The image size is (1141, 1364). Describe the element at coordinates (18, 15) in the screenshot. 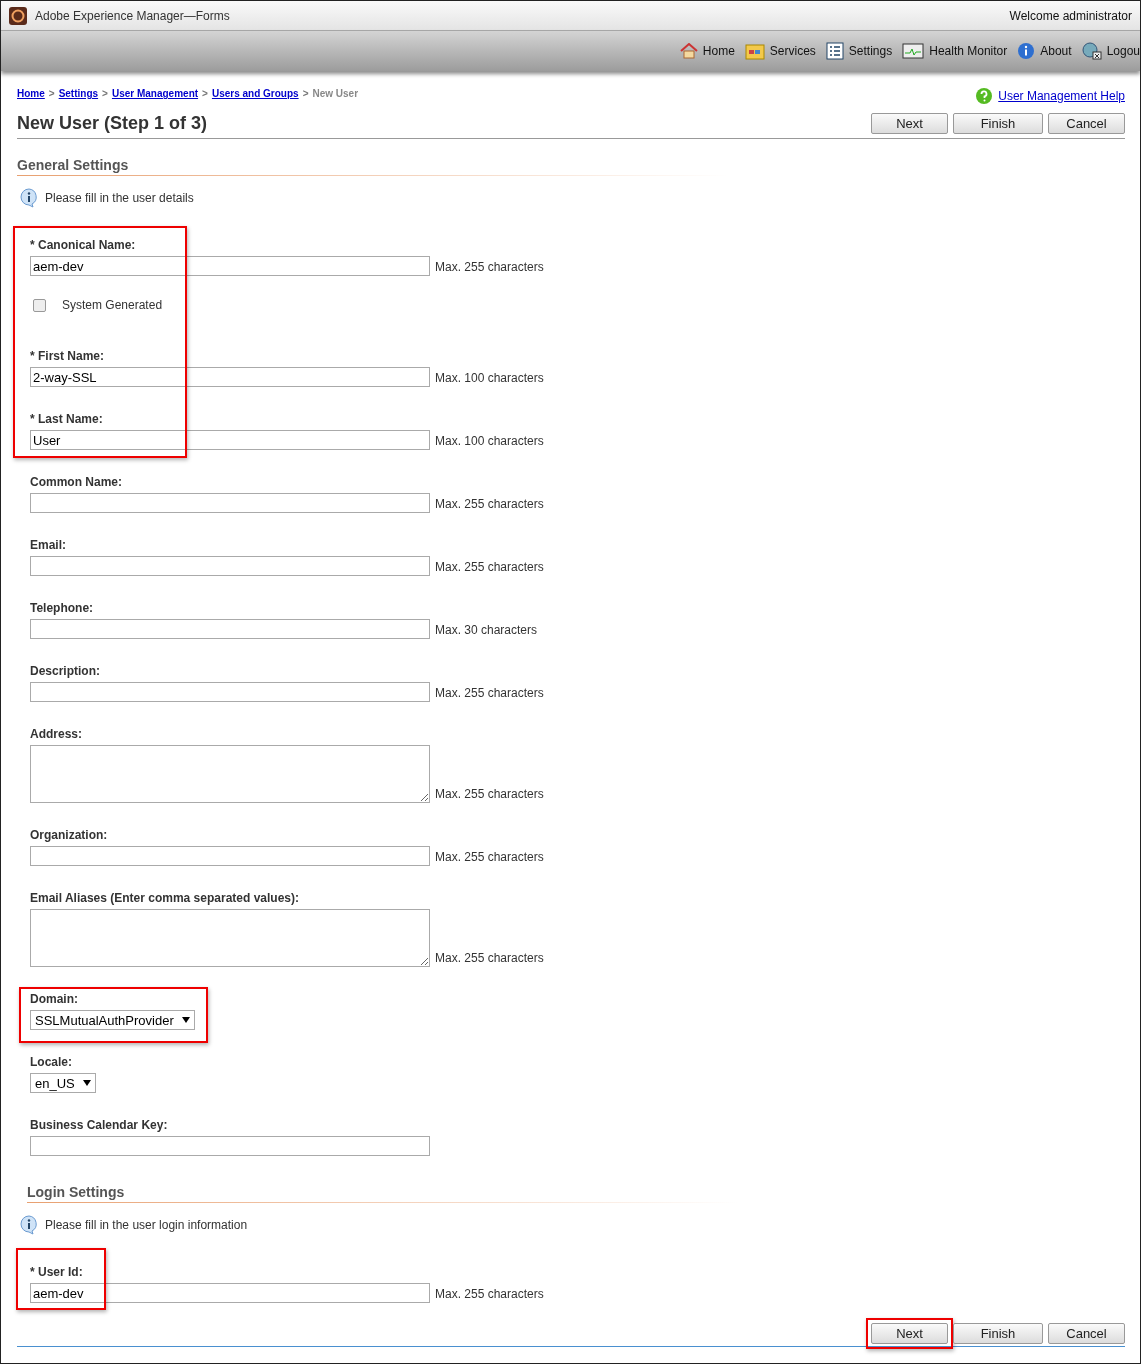

I see `logo-icon` at that location.